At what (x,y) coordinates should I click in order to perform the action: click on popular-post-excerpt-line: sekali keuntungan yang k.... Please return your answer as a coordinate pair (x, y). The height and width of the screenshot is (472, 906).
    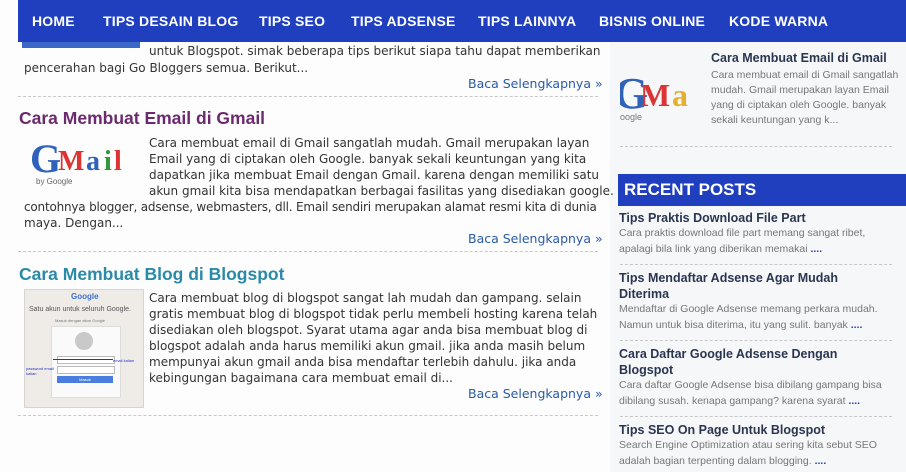
    Looking at the image, I should click on (775, 120).